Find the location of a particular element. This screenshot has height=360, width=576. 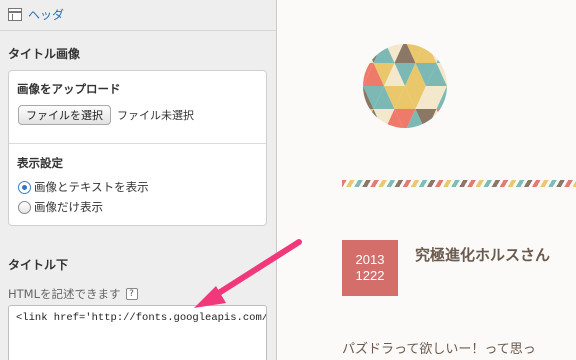

decorative-stripe-divider is located at coordinates (459, 183).